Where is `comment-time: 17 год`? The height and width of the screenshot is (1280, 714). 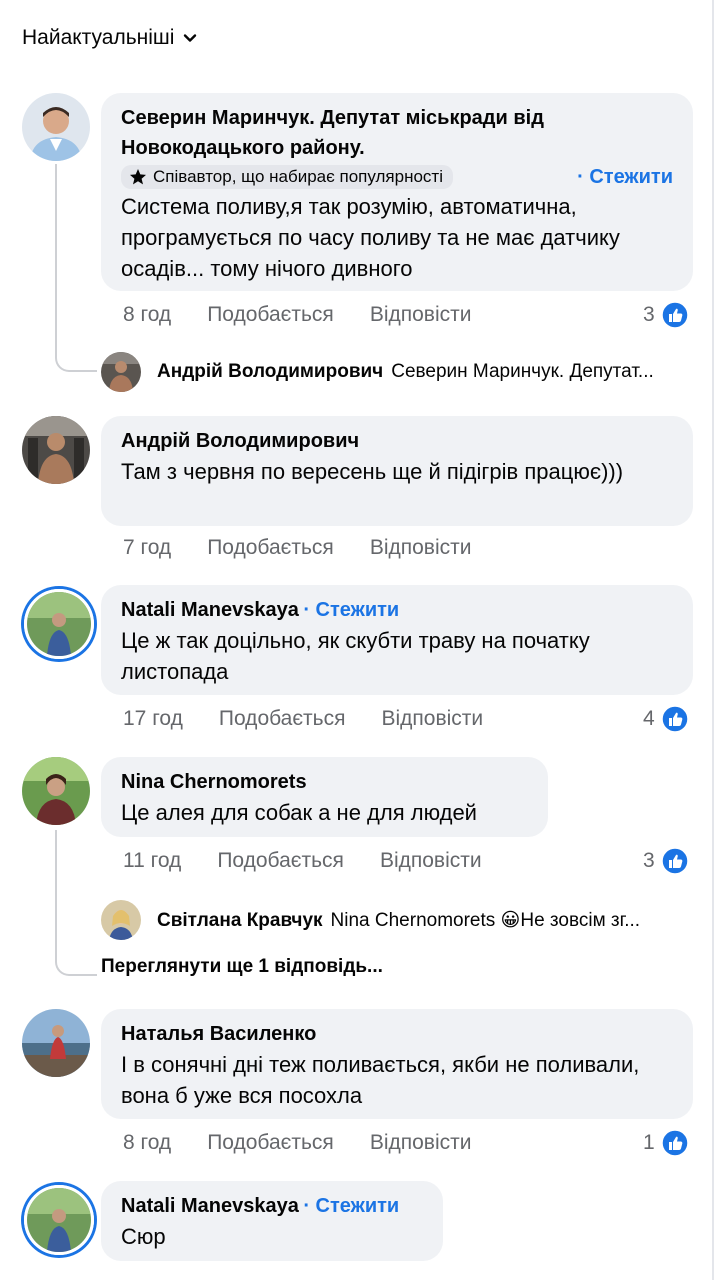
comment-time: 17 год is located at coordinates (153, 719).